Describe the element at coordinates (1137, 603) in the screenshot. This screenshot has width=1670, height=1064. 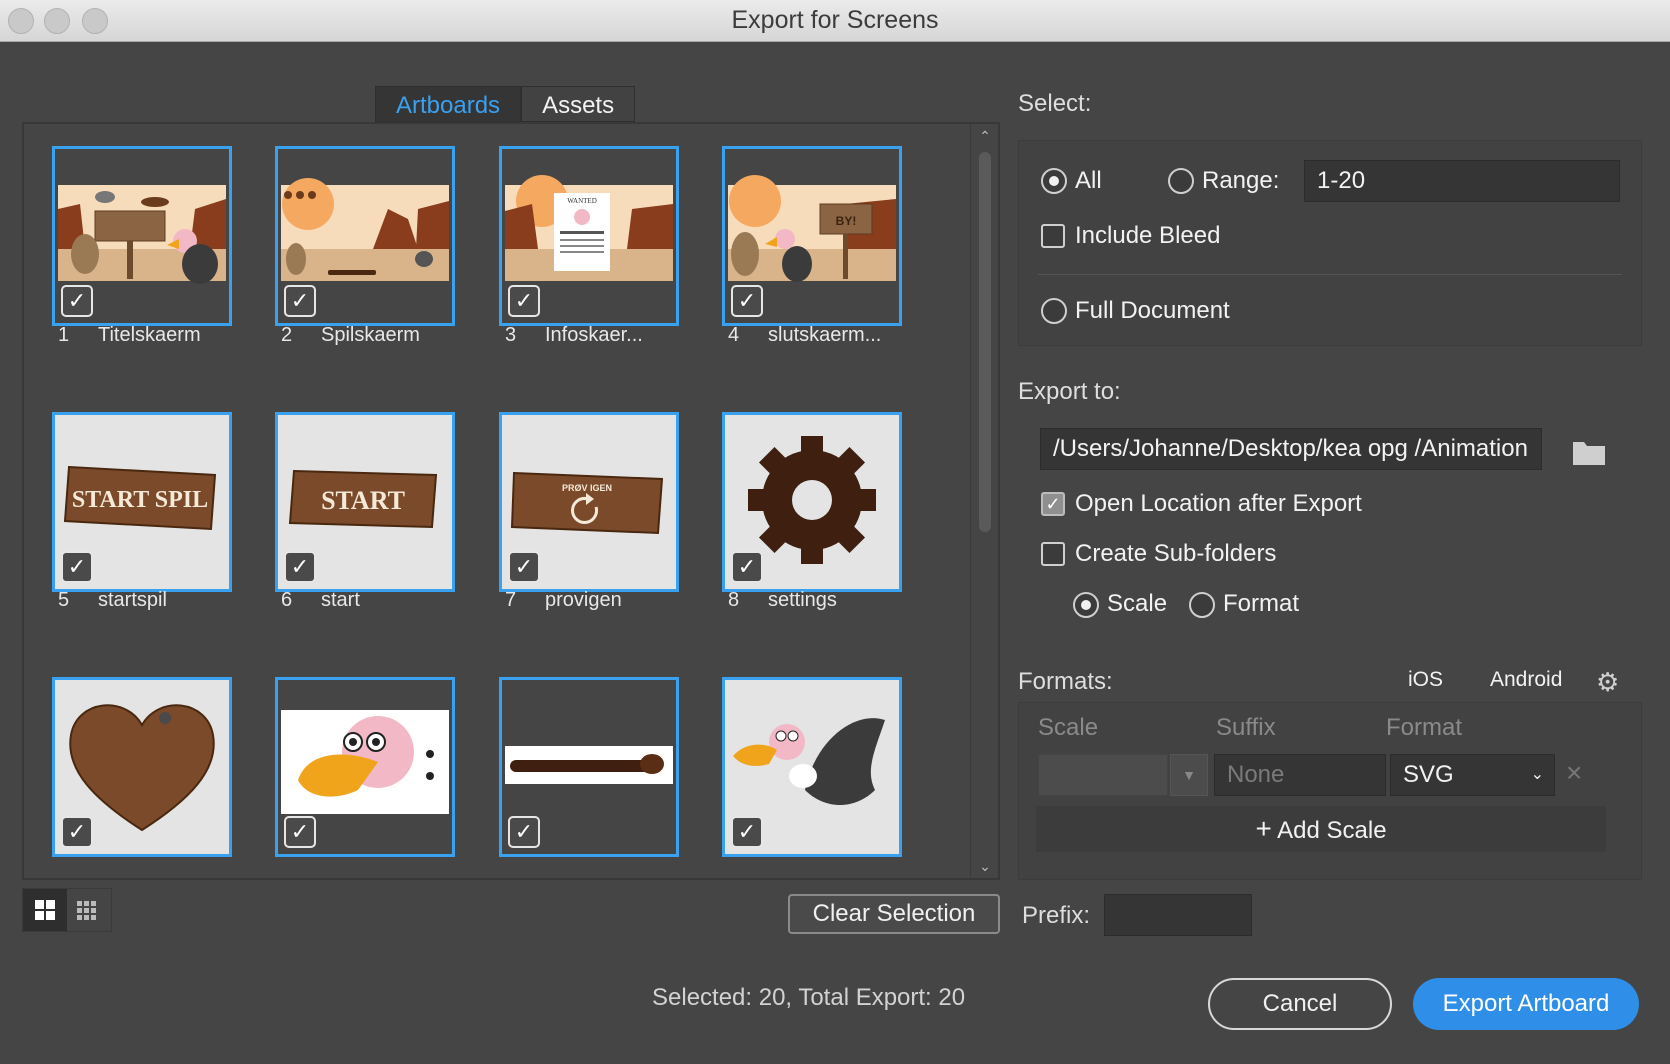
I see `subfolder-scale-label: Scale` at that location.